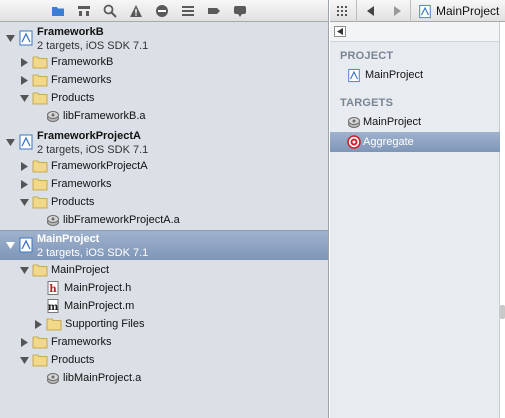 This screenshot has width=505, height=418. I want to click on tree-item-file: libFrameworkB.a, so click(164, 116).